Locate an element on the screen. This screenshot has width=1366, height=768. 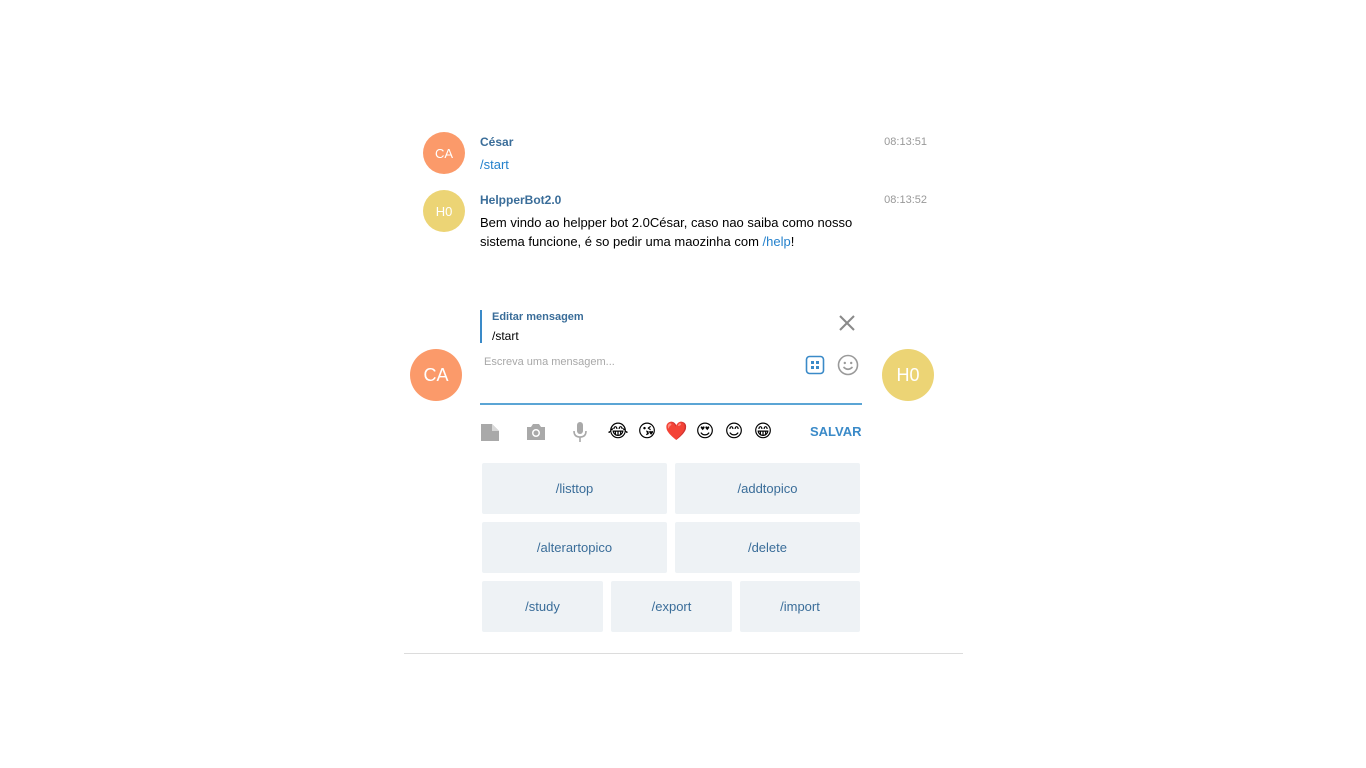
keyboard-button-listtop: /listtop is located at coordinates (574, 488).